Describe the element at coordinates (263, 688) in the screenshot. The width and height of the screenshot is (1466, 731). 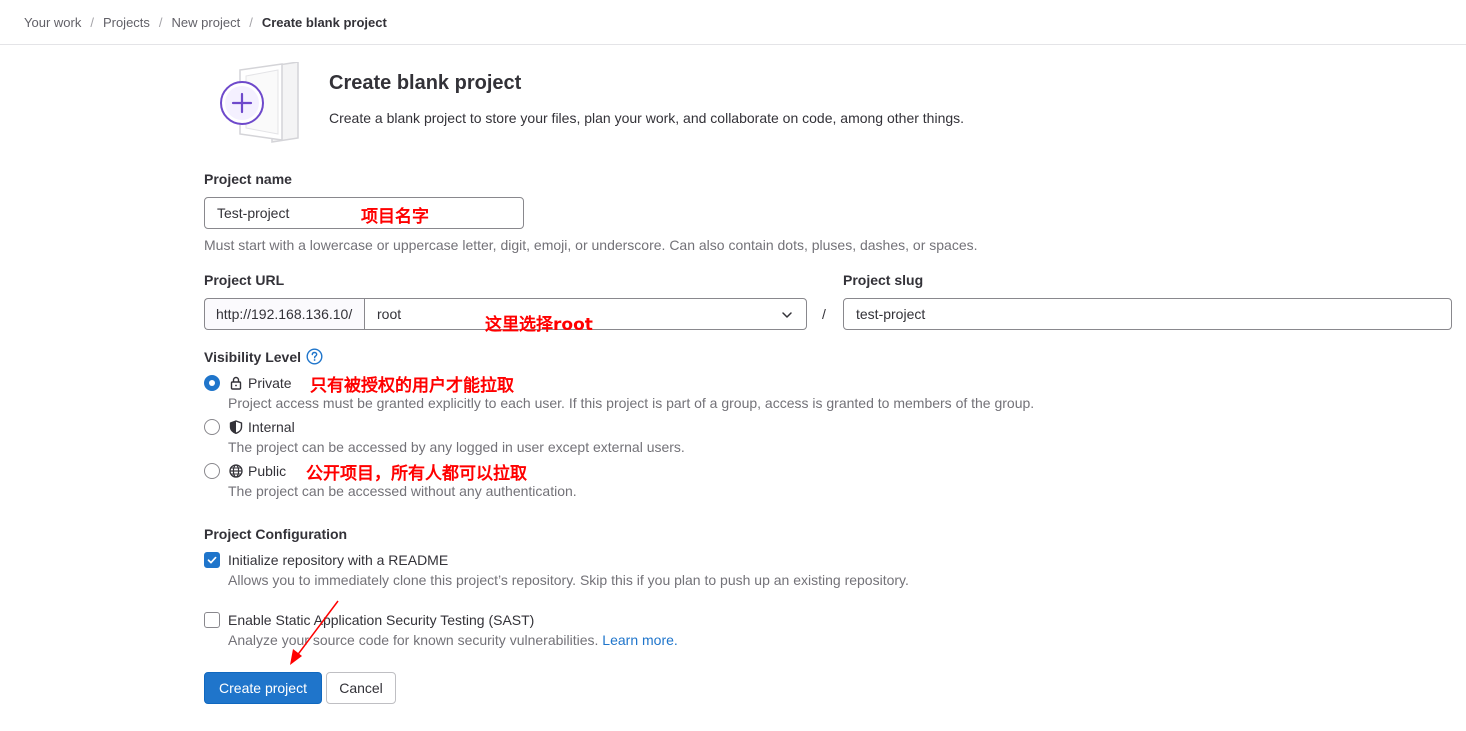
I see `create-project-button: Create project` at that location.